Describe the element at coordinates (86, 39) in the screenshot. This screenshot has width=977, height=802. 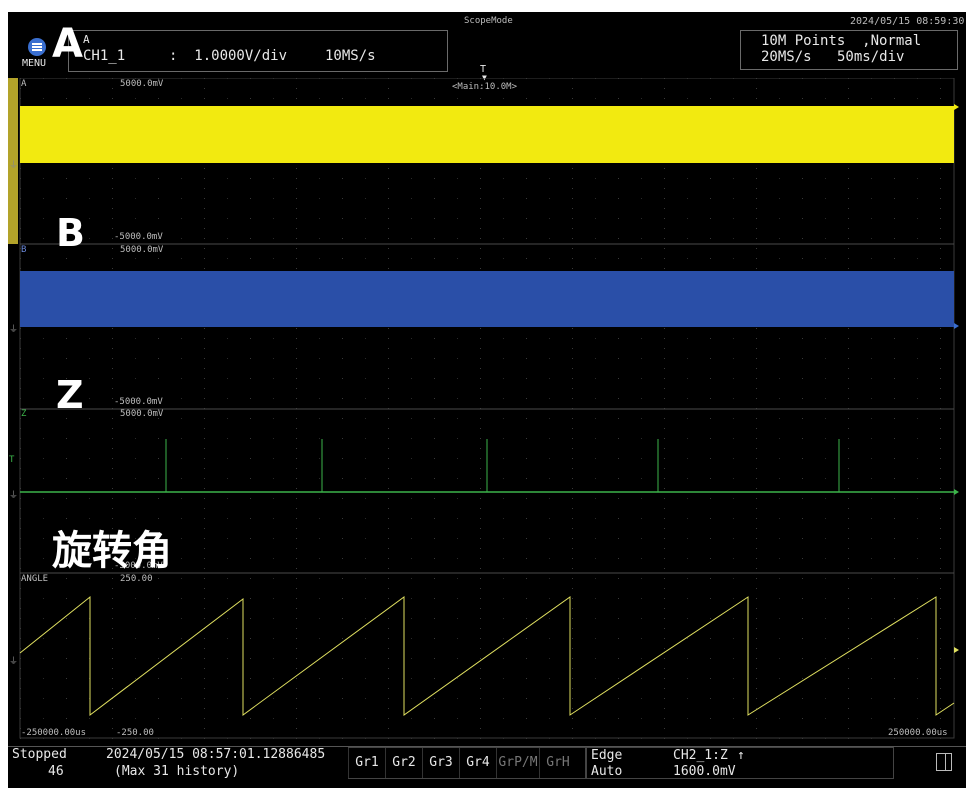
I see `channel-group: A` at that location.